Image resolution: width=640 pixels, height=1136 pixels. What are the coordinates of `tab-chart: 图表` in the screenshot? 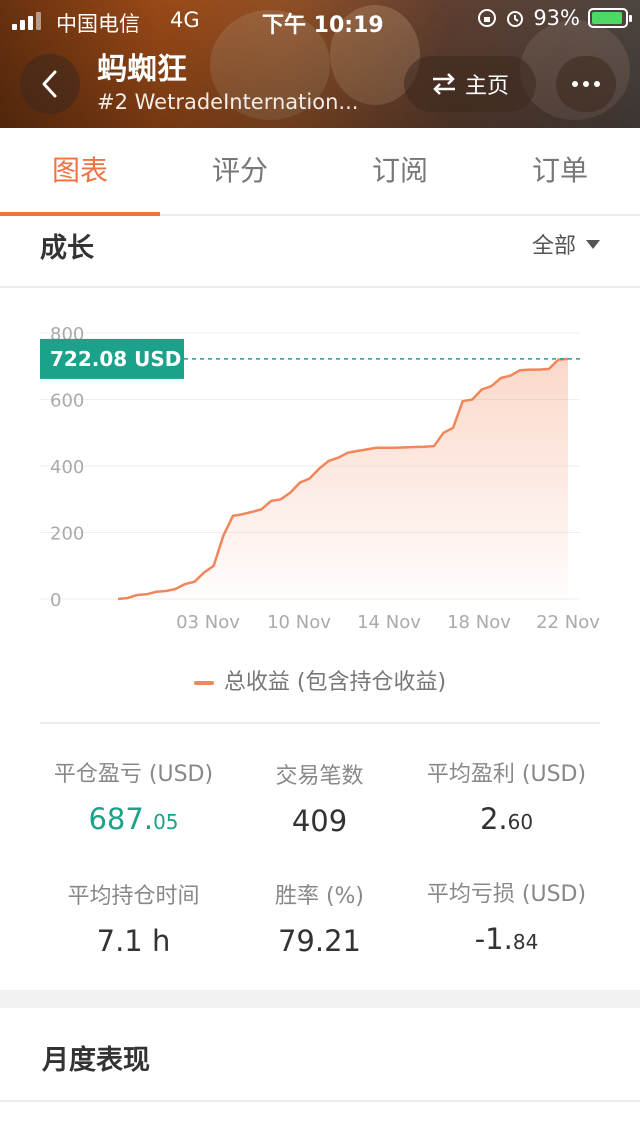 It's located at (80, 172).